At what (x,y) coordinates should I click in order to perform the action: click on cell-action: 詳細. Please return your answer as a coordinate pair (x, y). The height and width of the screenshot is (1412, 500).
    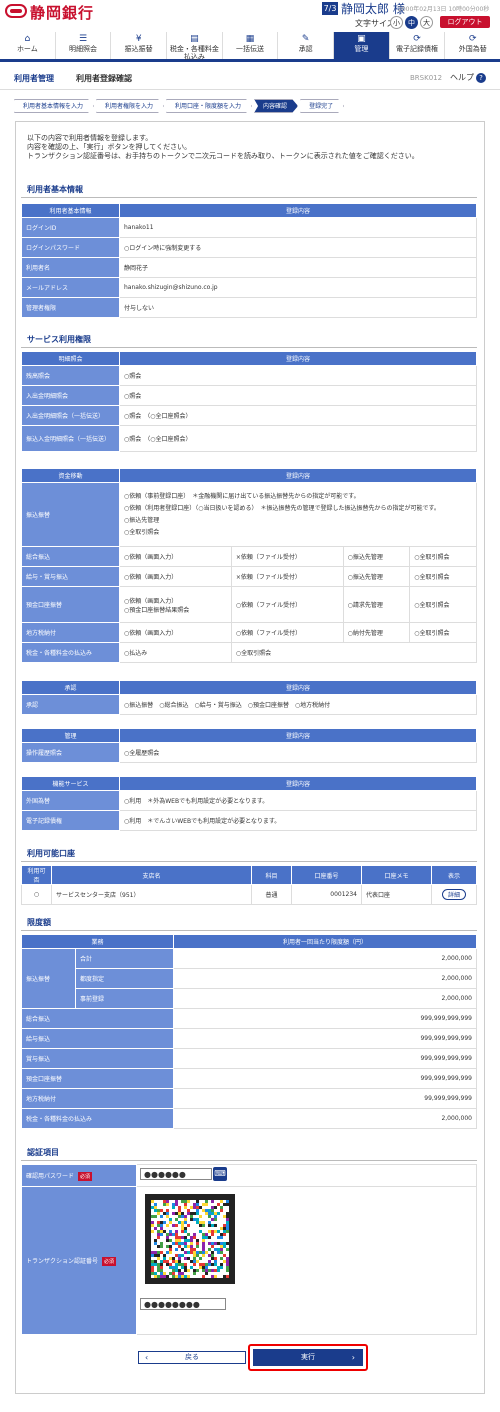
    Looking at the image, I should click on (454, 894).